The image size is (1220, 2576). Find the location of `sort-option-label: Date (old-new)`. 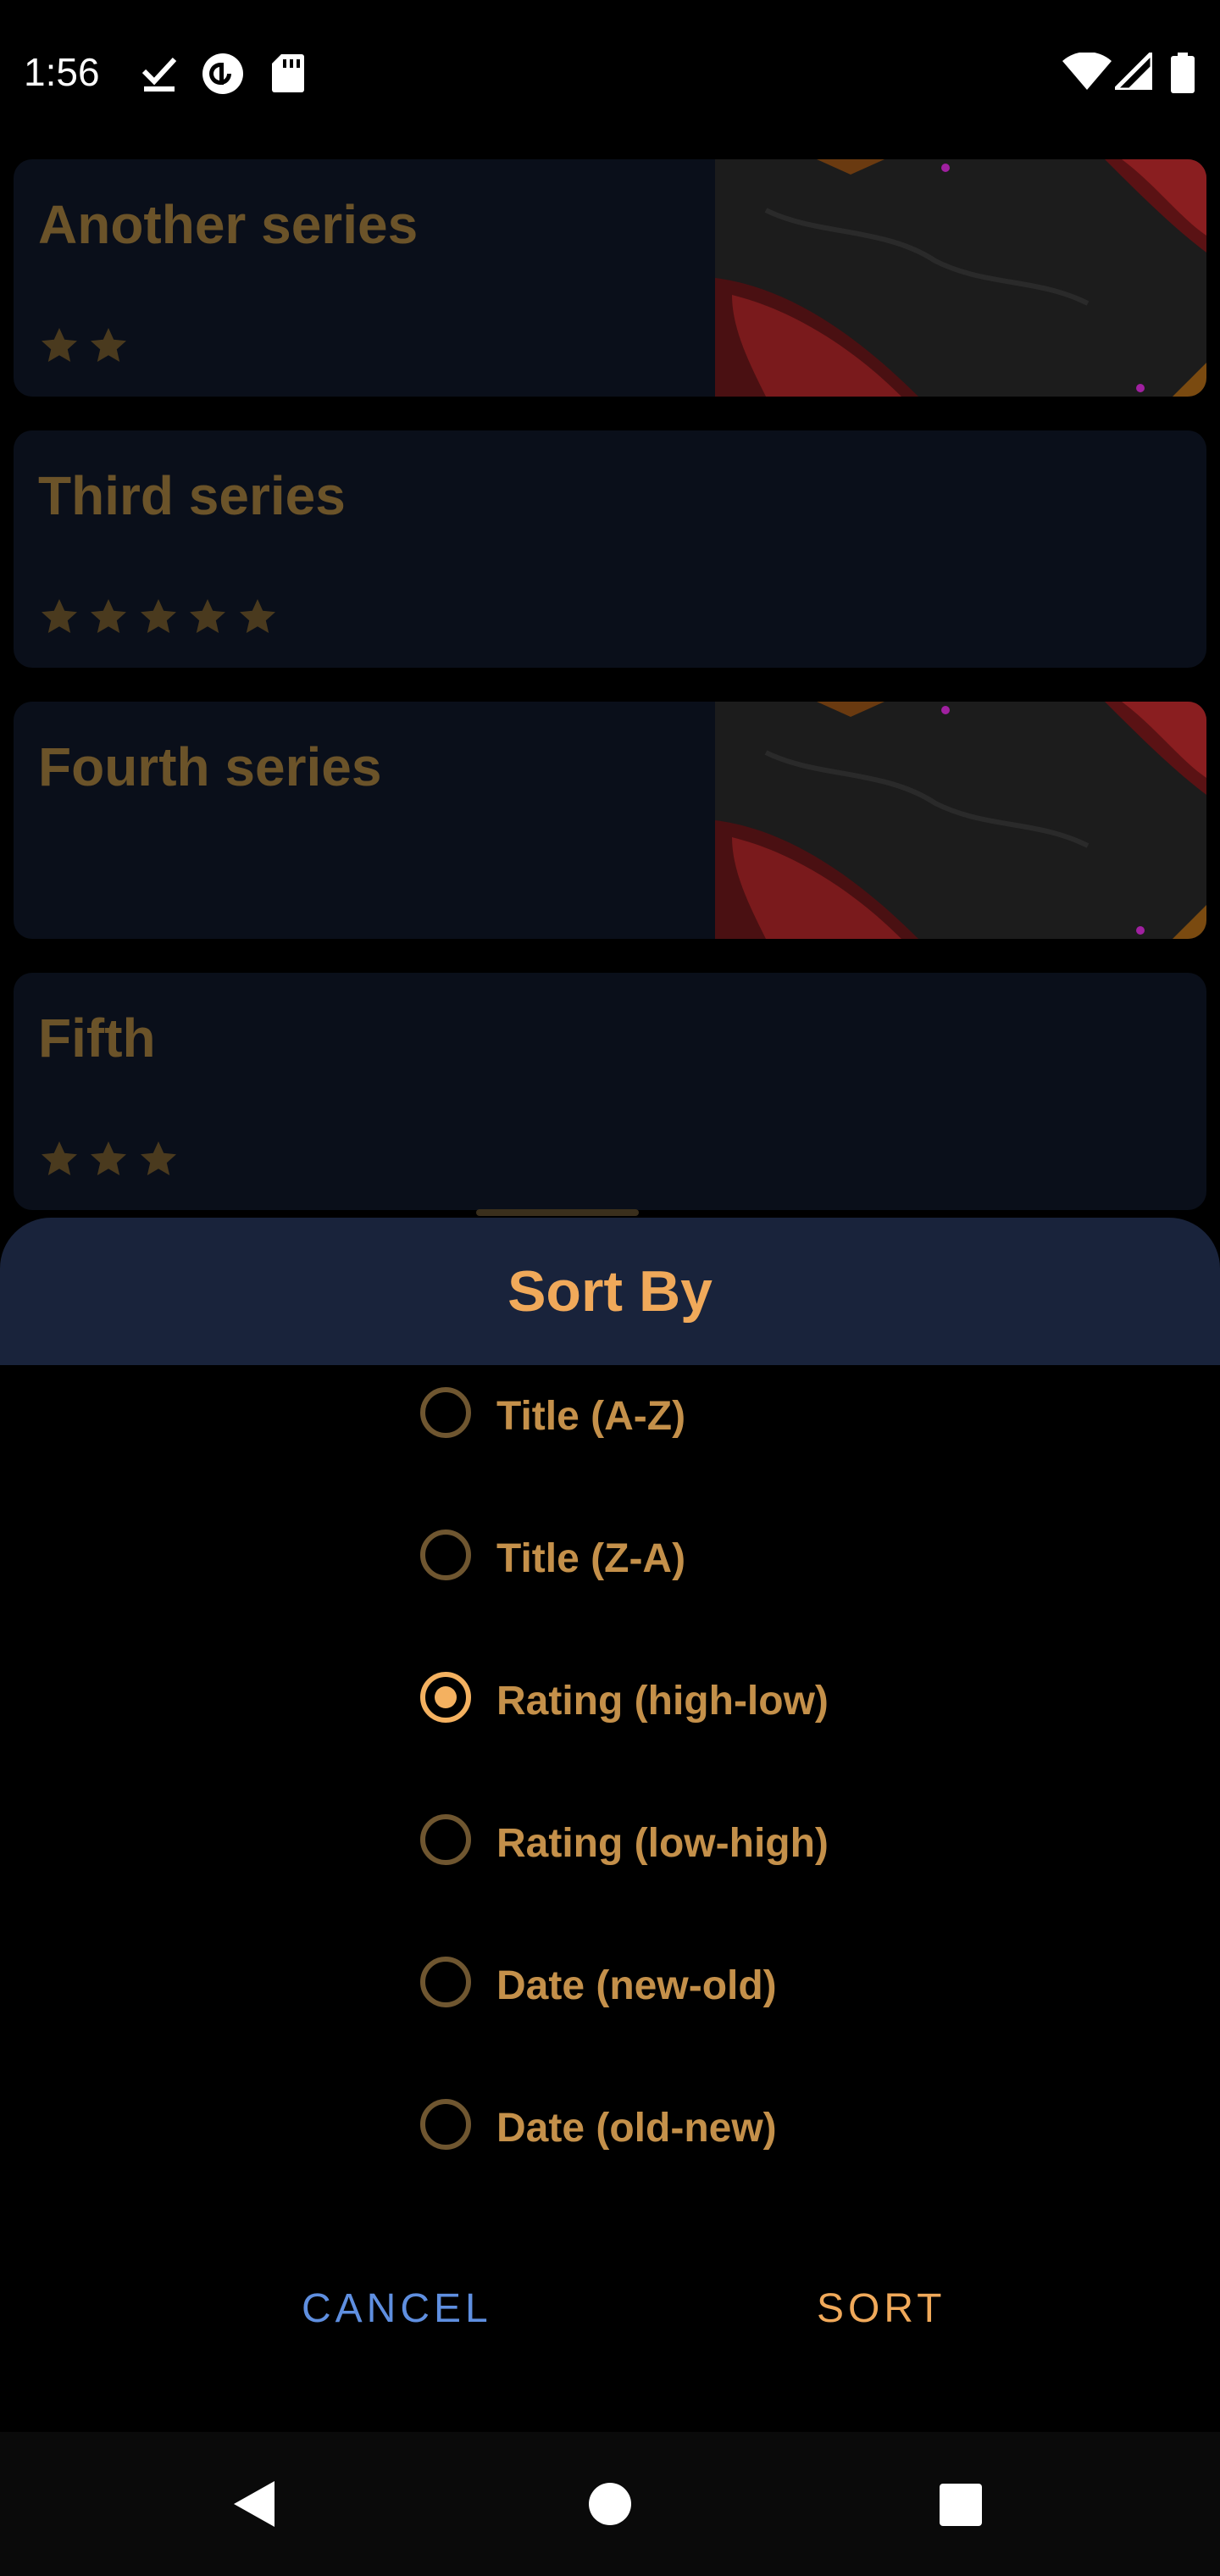

sort-option-label: Date (old-new) is located at coordinates (636, 2128).